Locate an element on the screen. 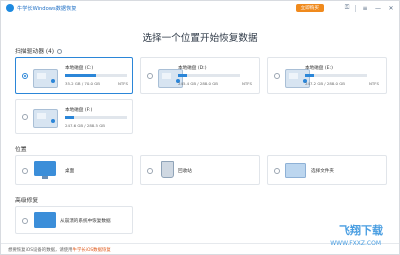  location-label: 回收站 is located at coordinates (185, 171).